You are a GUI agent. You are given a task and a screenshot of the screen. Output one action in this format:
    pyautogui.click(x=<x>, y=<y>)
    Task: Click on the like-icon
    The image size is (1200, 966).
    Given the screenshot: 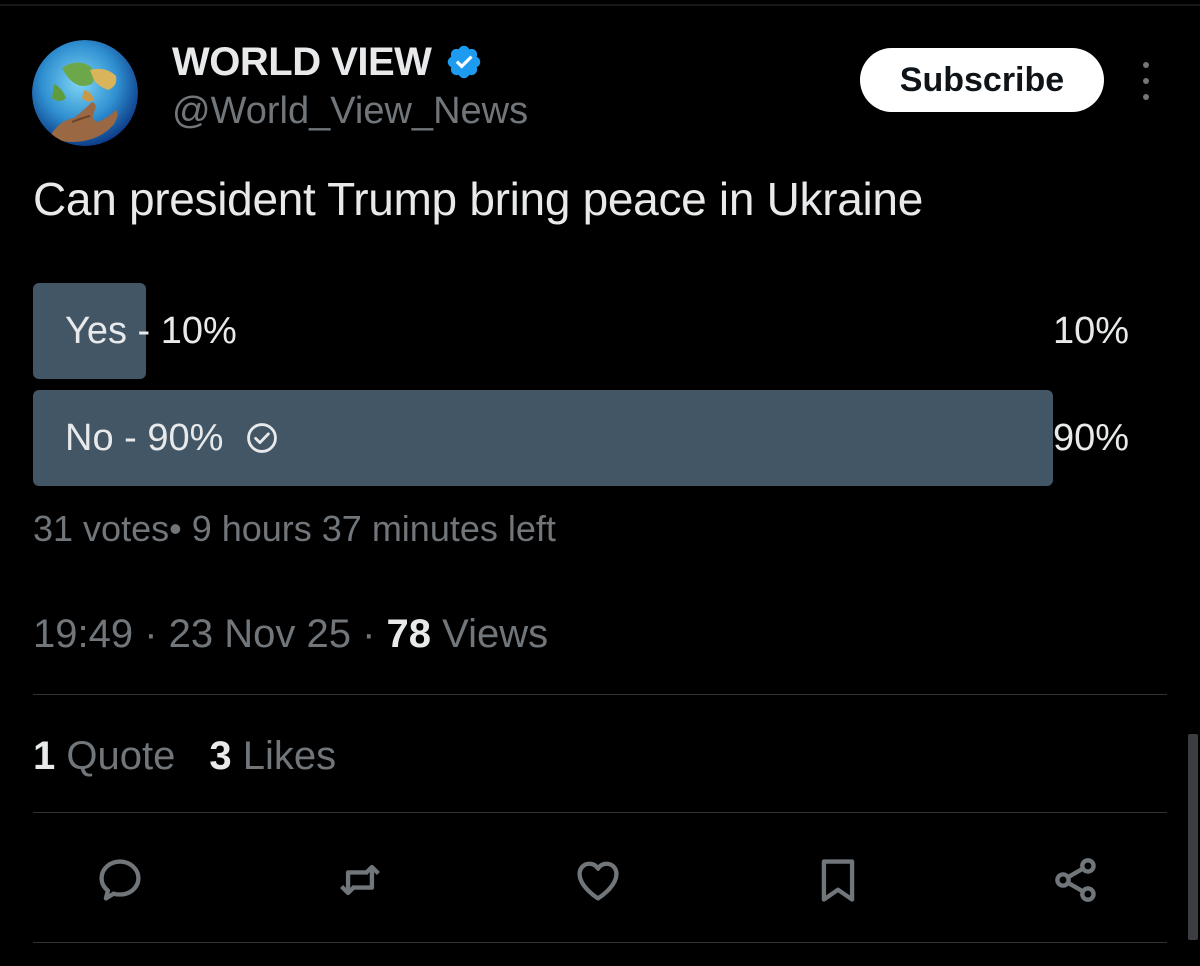 What is the action you would take?
    pyautogui.click(x=598, y=881)
    